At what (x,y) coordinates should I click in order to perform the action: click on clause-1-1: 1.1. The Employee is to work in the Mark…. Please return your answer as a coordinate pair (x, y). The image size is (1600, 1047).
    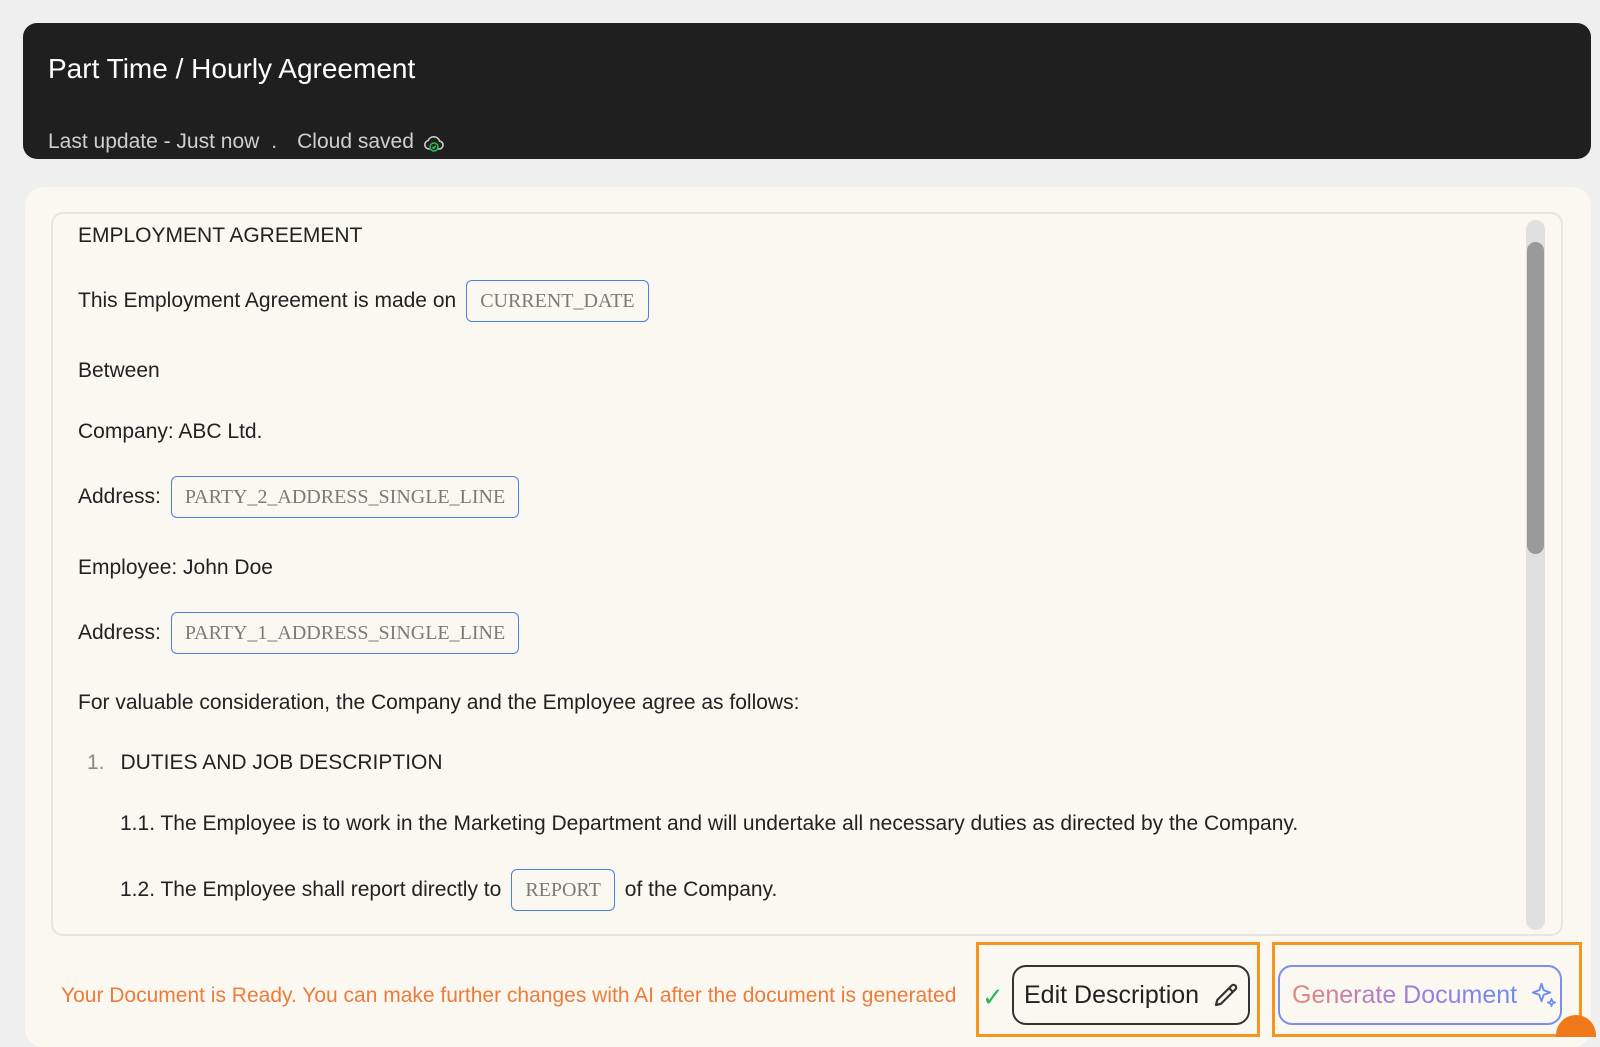
    Looking at the image, I should click on (709, 823).